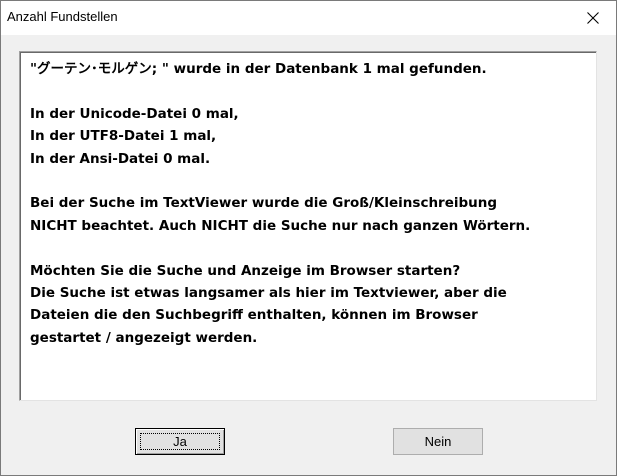 This screenshot has height=476, width=617. What do you see at coordinates (123, 136) in the screenshot?
I see `message-line: In der UTF8-Datei 1 mal,` at bounding box center [123, 136].